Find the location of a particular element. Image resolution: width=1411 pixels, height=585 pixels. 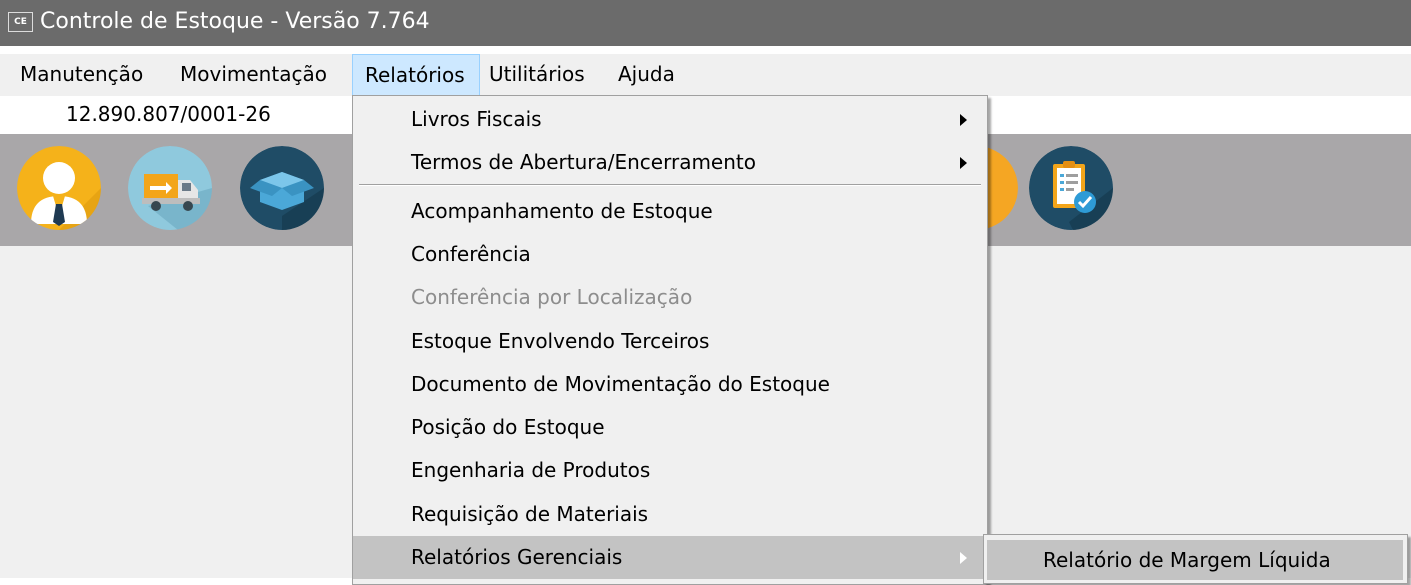

menu-item-label: Requisição de Materiais is located at coordinates (530, 514).